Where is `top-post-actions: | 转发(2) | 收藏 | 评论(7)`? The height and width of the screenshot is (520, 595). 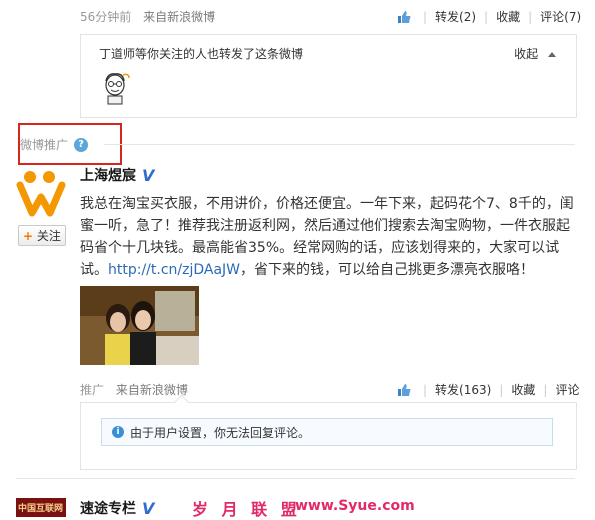
top-post-actions: | 转发(2) | 收藏 | 评论(7) is located at coordinates (489, 16).